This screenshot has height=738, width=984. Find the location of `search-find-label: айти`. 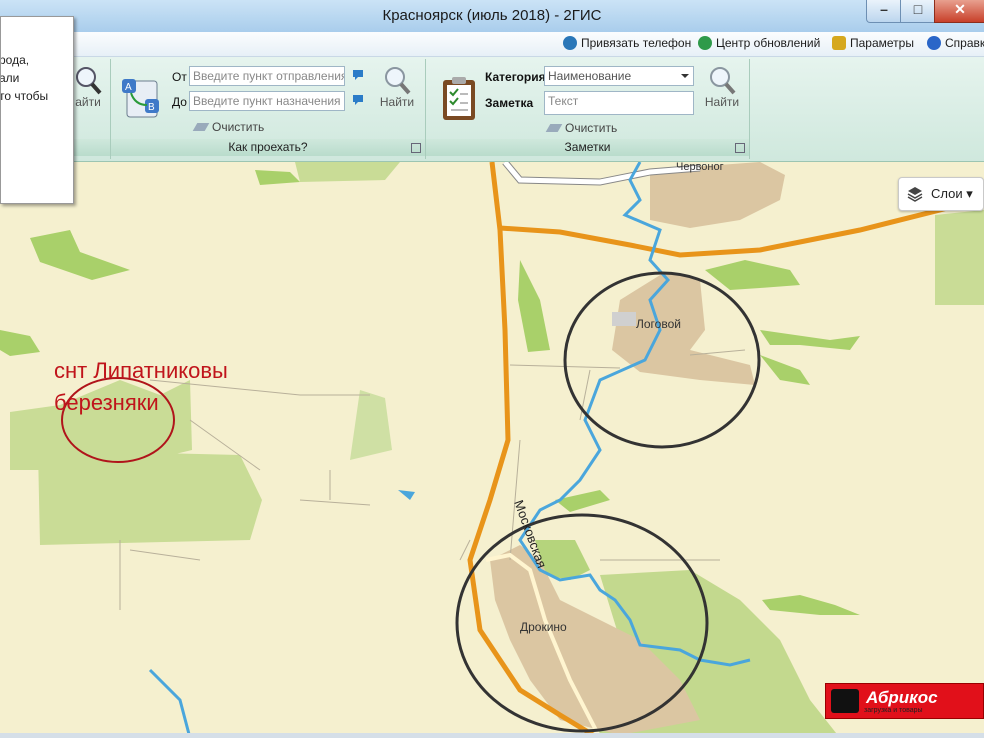

search-find-label: айти is located at coordinates (88, 102).